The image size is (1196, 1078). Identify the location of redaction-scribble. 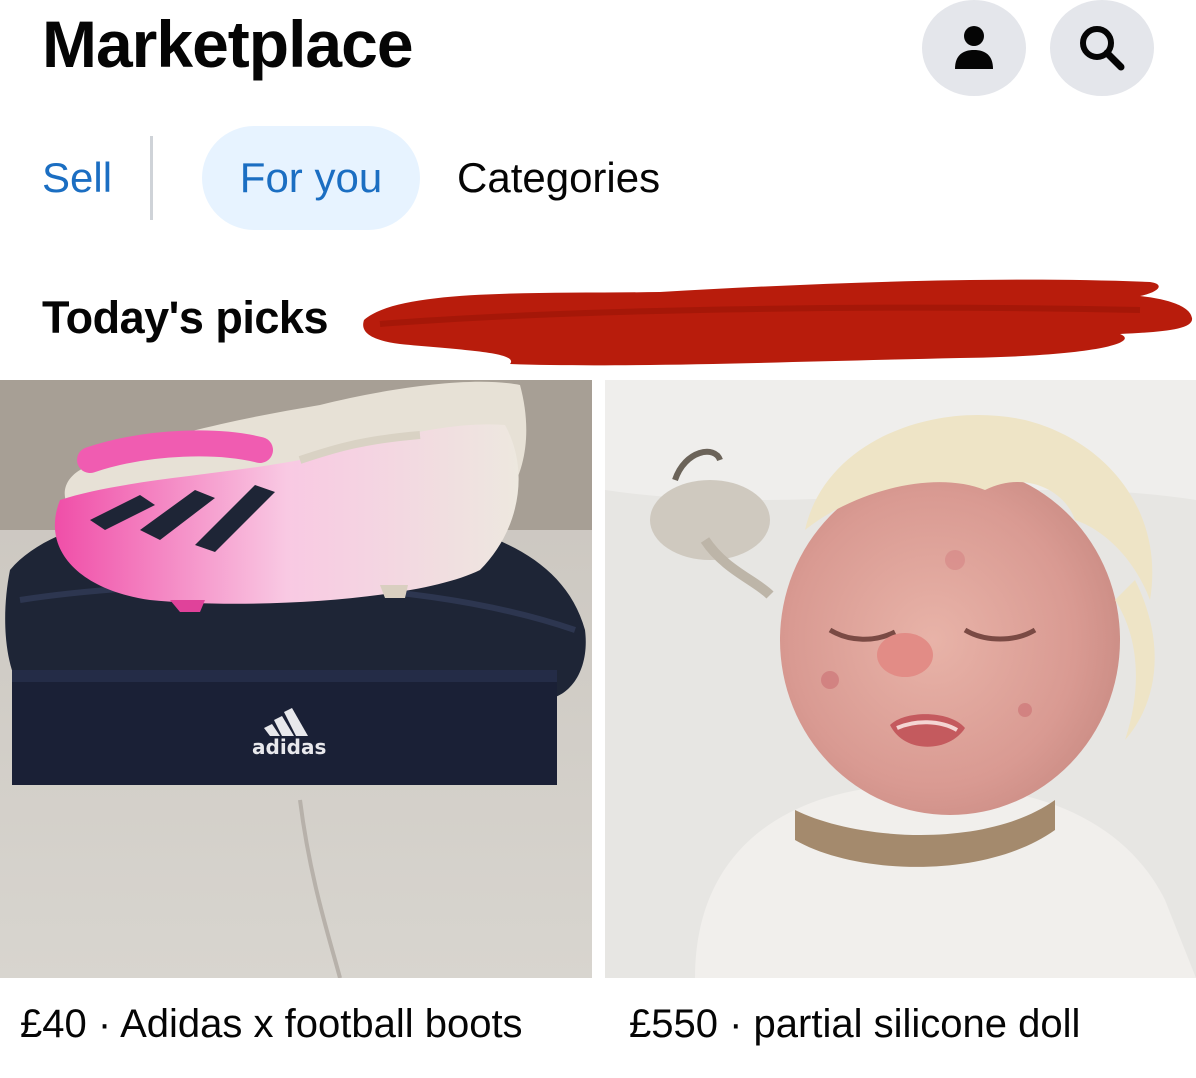
(778, 322).